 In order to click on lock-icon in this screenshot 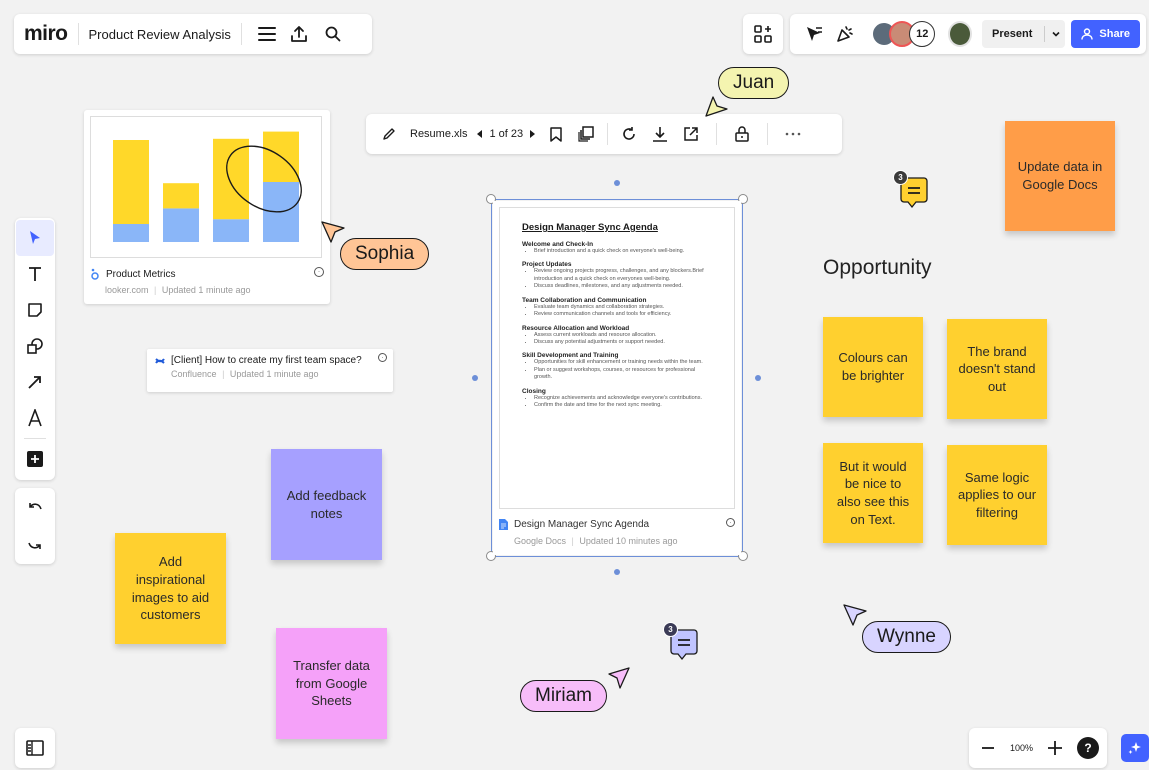, I will do `click(742, 134)`.